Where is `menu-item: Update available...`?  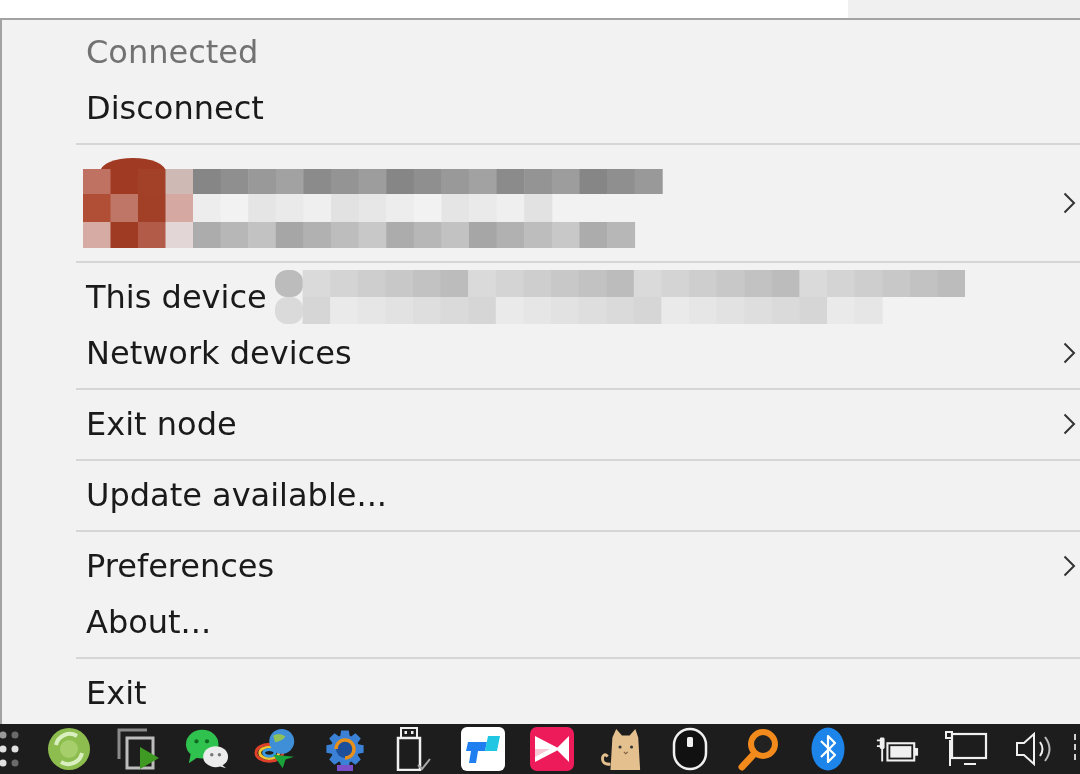 menu-item: Update available... is located at coordinates (541, 495).